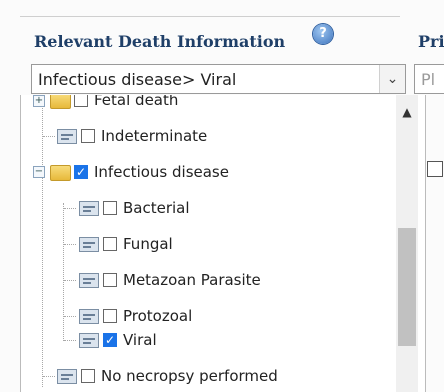  Describe the element at coordinates (407, 287) in the screenshot. I see `scrollbar-thumb` at that location.